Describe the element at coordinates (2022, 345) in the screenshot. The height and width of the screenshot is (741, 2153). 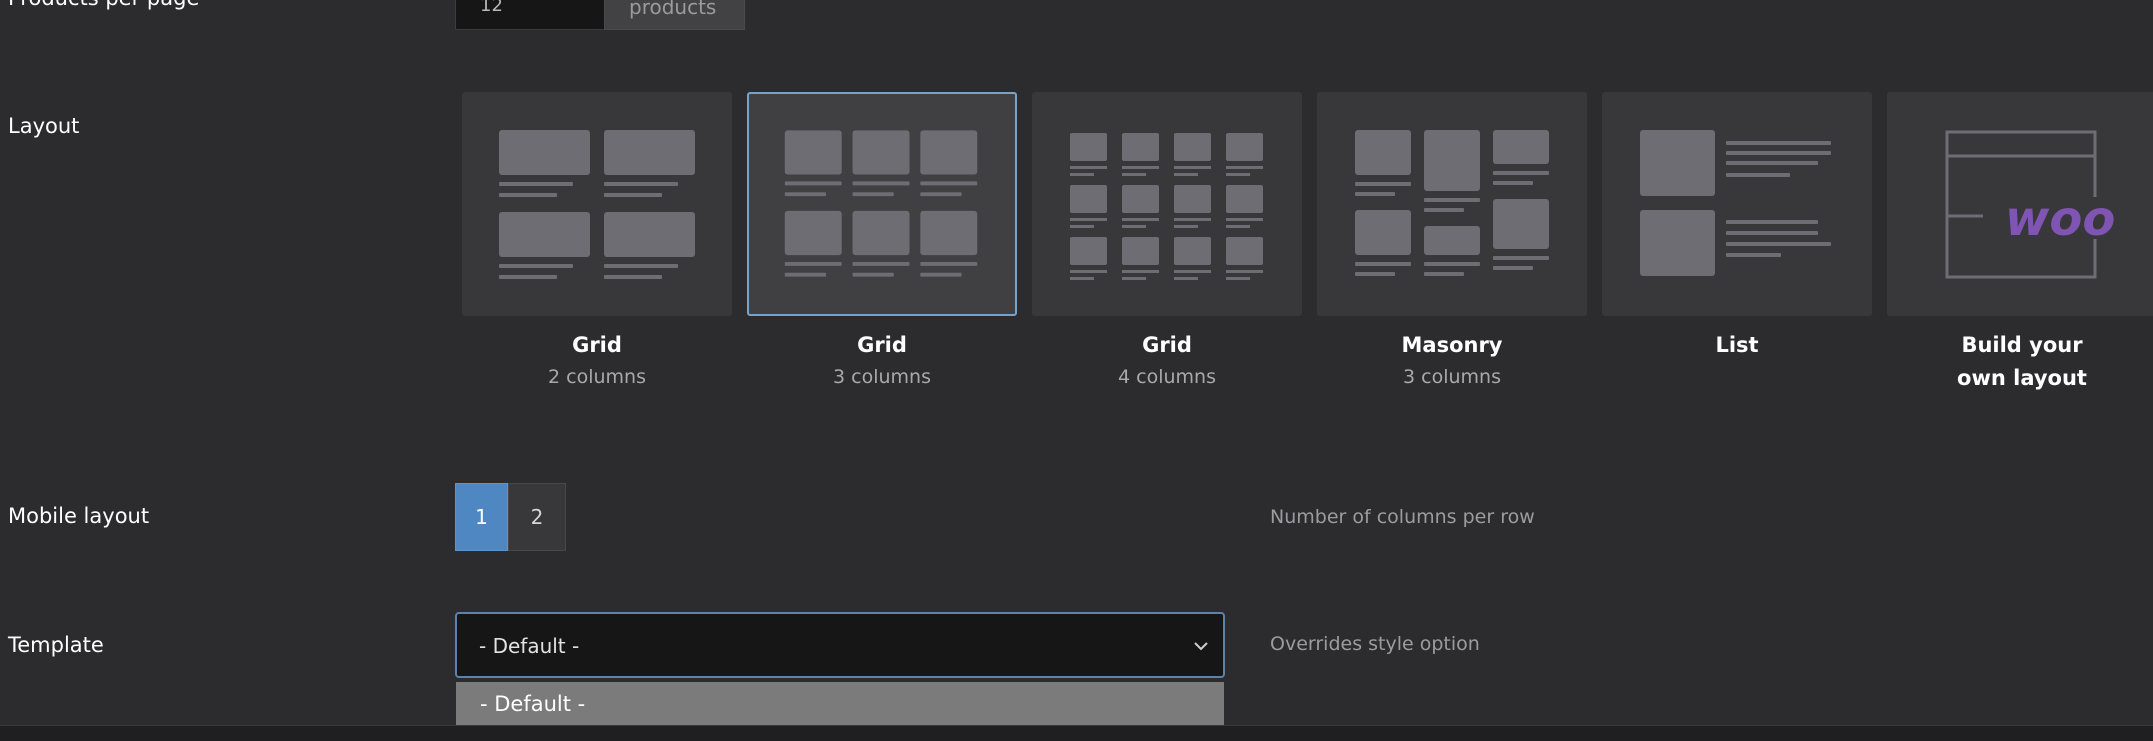
I see `layout-option-title: Build your` at that location.